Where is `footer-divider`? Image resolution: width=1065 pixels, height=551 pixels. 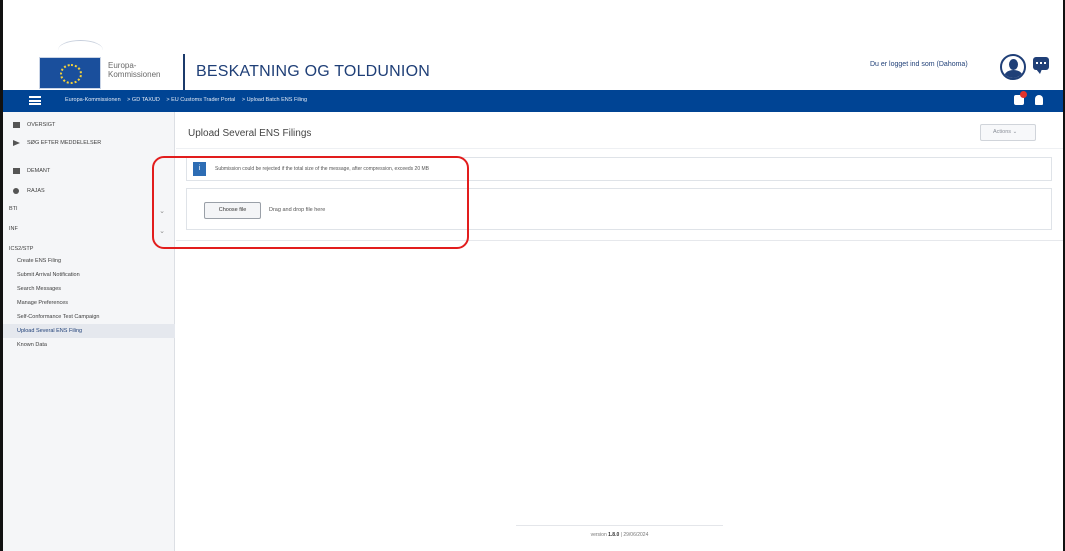 footer-divider is located at coordinates (619, 525).